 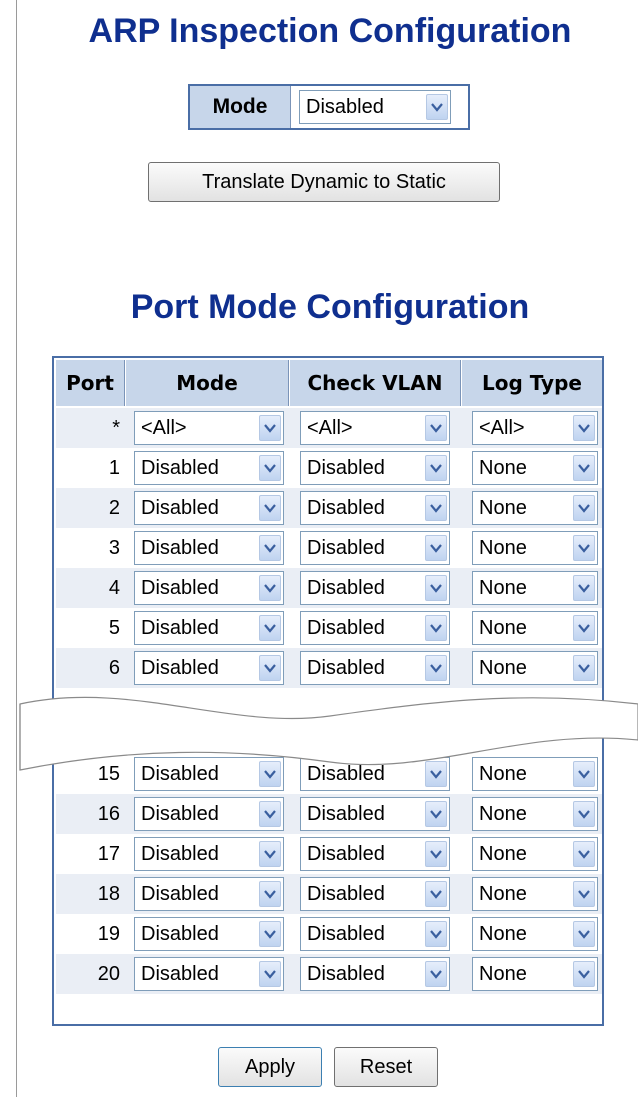 I want to click on table-row: 20 Disabled Disabled None, so click(x=329, y=974).